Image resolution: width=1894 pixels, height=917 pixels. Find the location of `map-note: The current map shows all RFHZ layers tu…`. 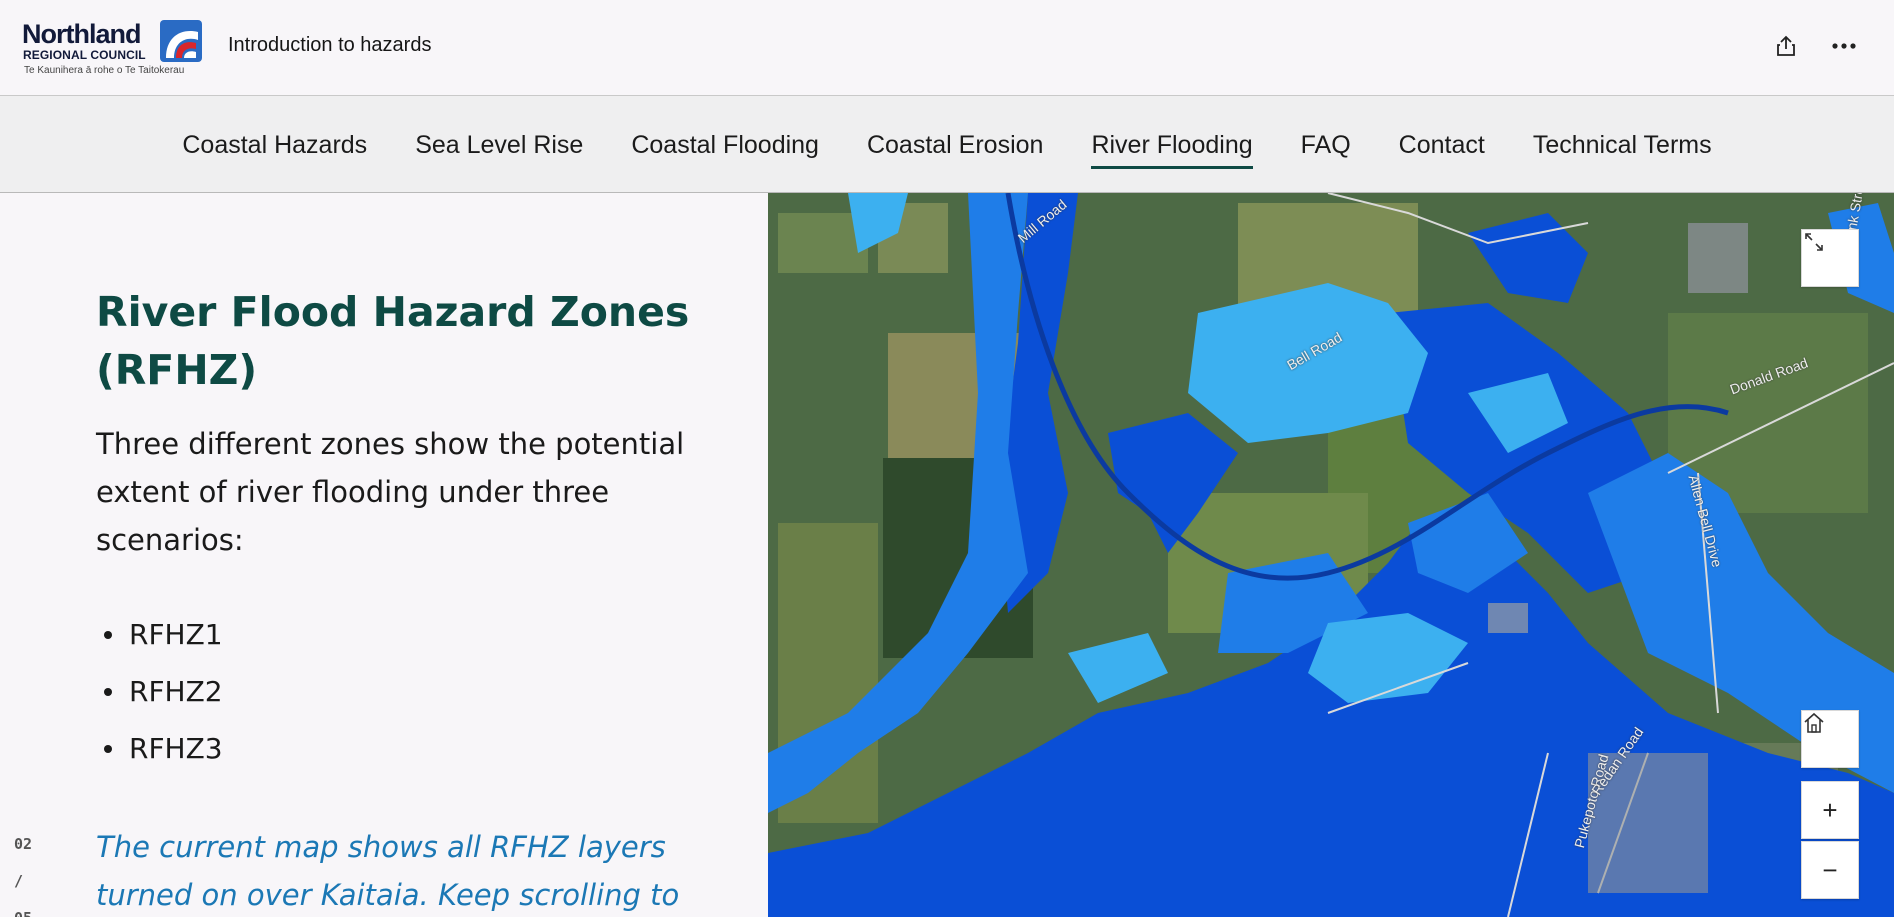

map-note: The current map shows all RFHZ layers tu… is located at coordinates (388, 871).